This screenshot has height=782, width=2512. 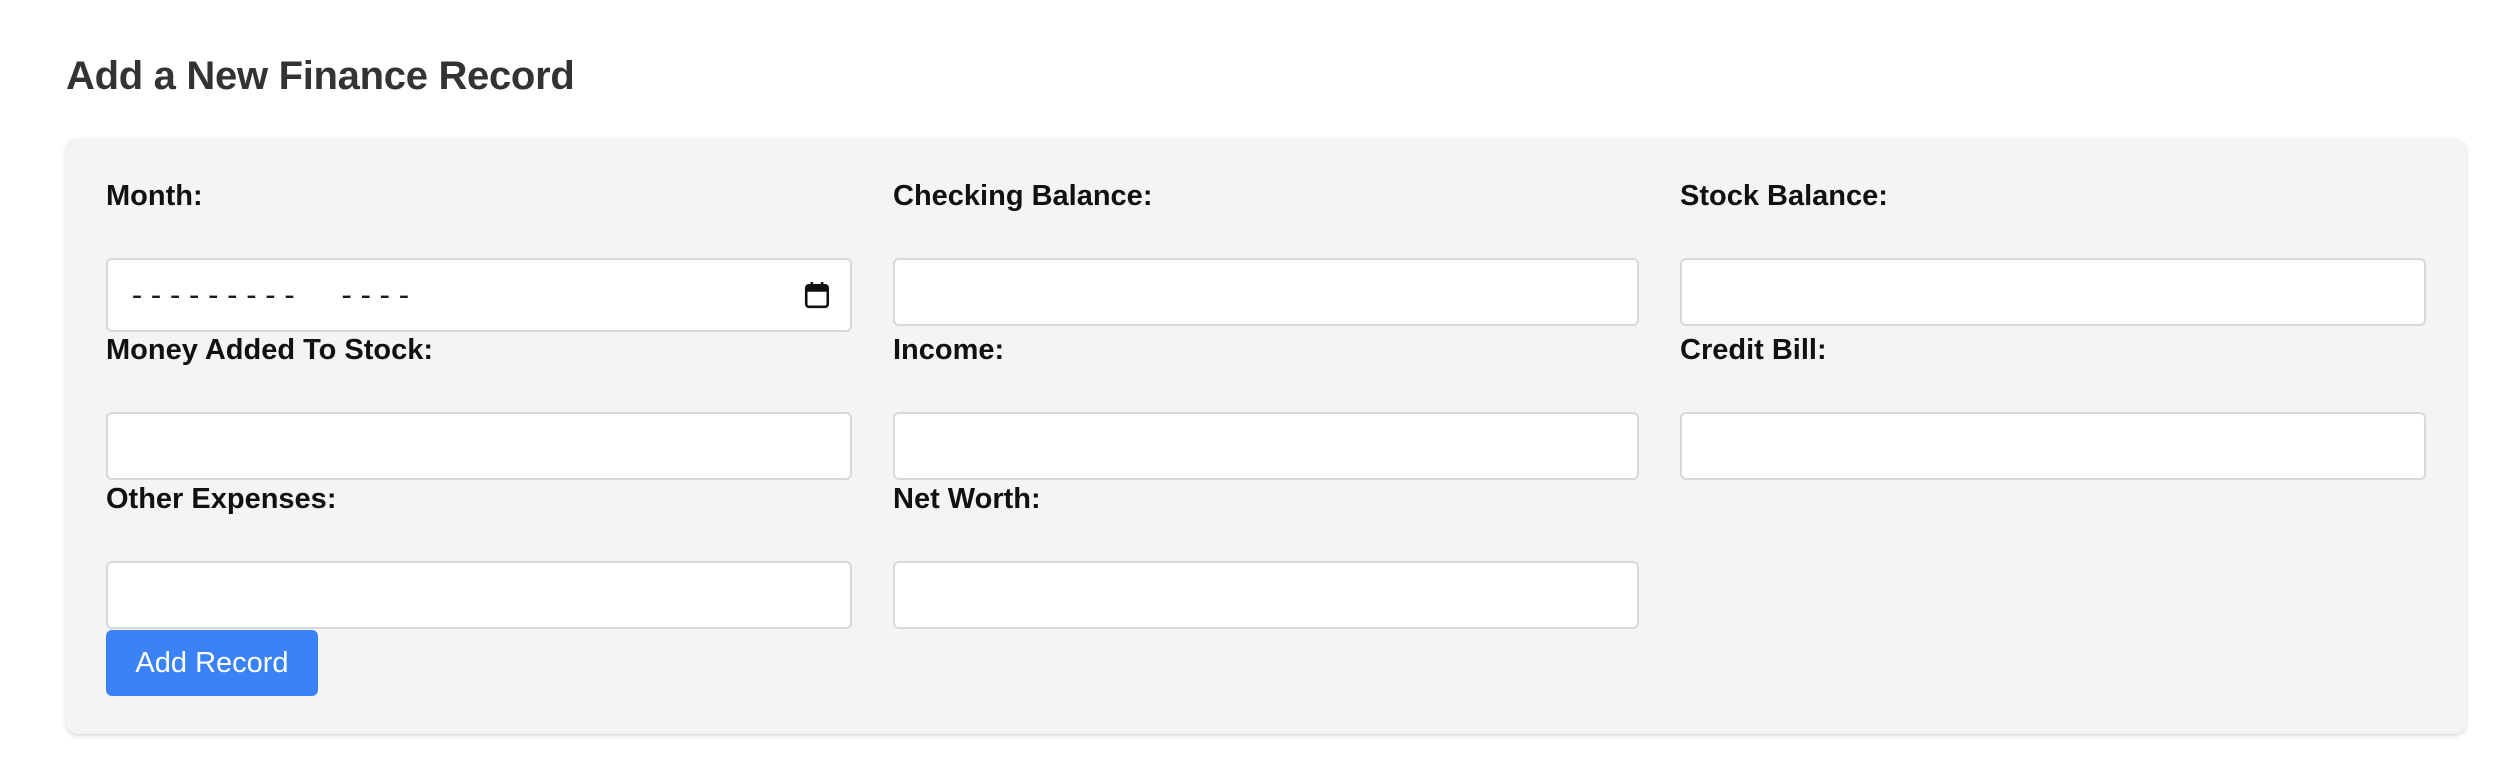 I want to click on field-net-worth: Net Worth:, so click(x=1266, y=555).